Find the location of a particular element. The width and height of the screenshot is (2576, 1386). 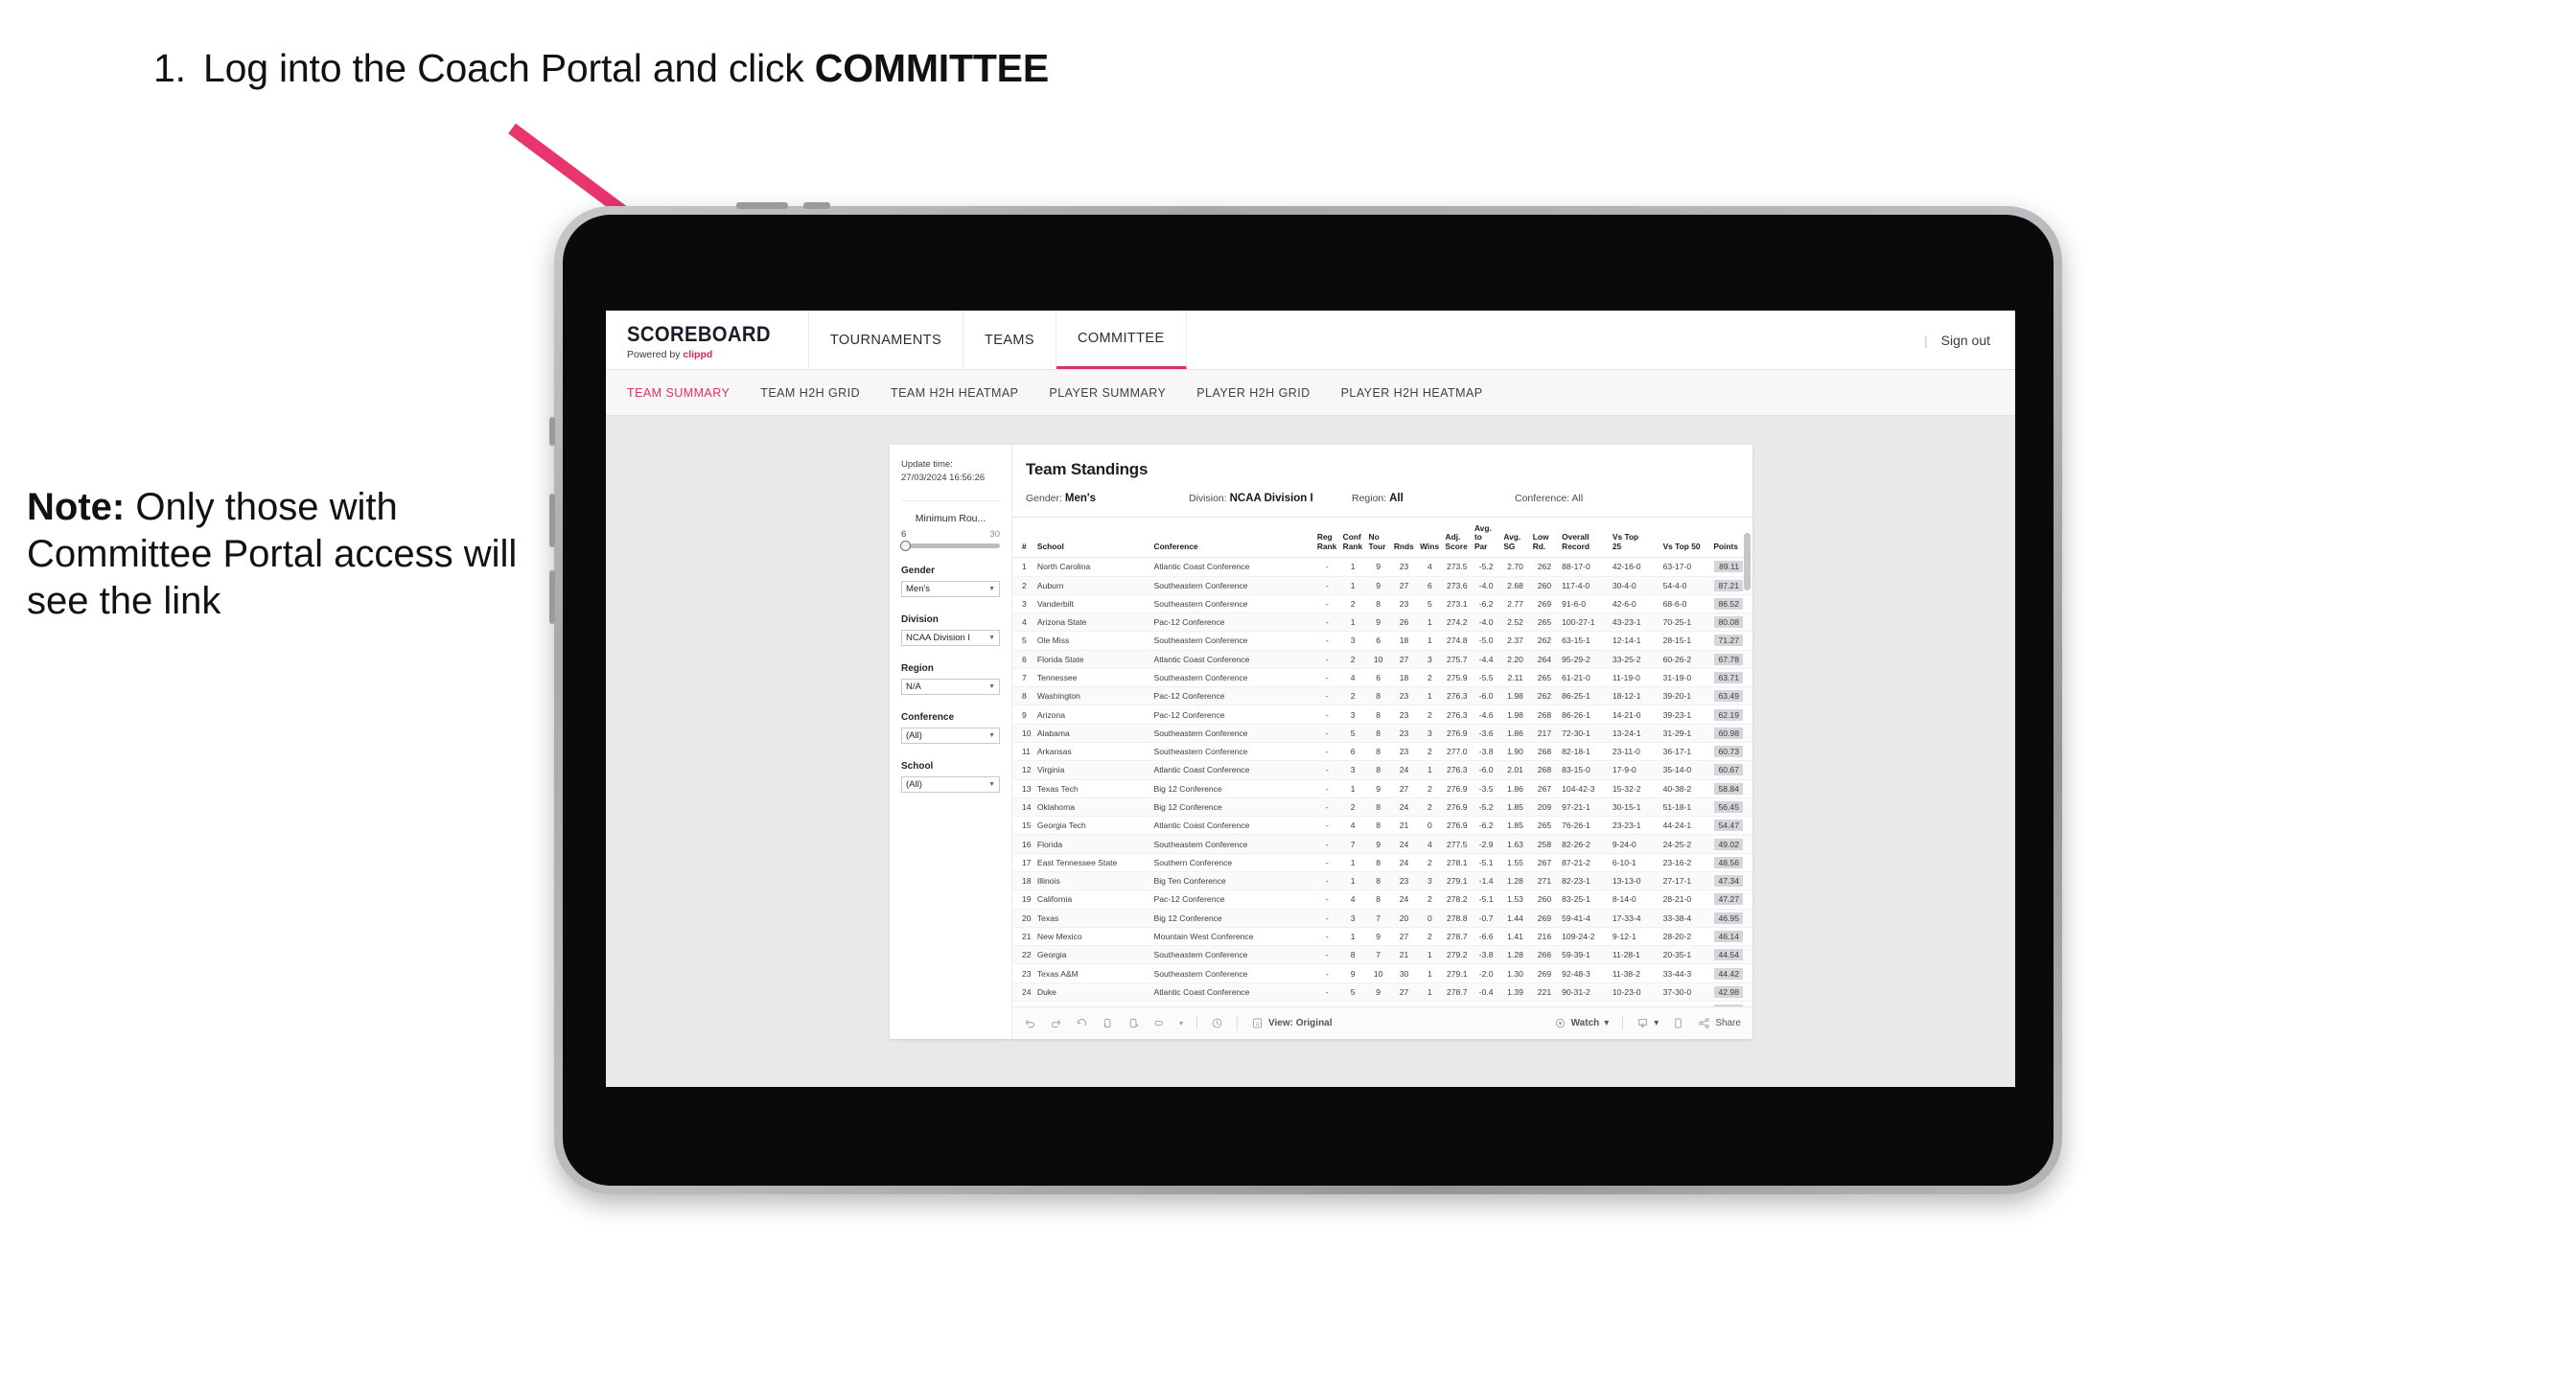

history-clock-icon is located at coordinates (1217, 1023).